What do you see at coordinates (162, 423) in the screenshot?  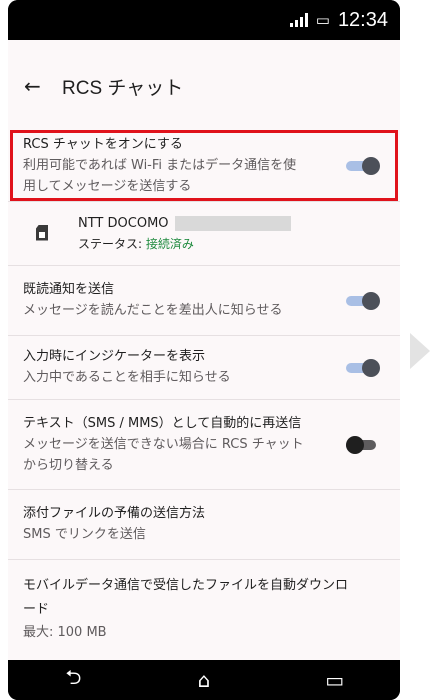 I see `resend-sms-title: テキスト（SMS / MMS）として自動的に再送信` at bounding box center [162, 423].